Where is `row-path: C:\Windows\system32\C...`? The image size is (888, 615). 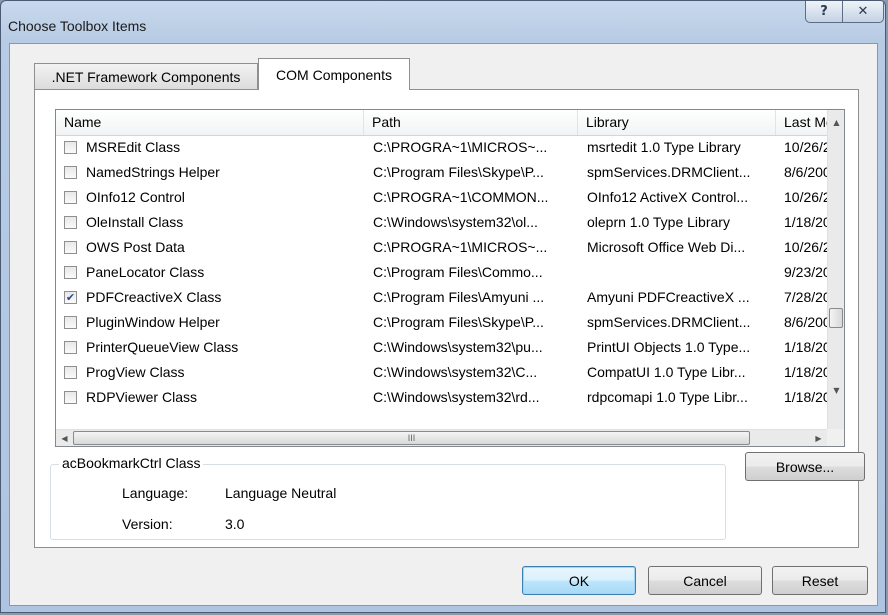 row-path: C:\Windows\system32\C... is located at coordinates (455, 372).